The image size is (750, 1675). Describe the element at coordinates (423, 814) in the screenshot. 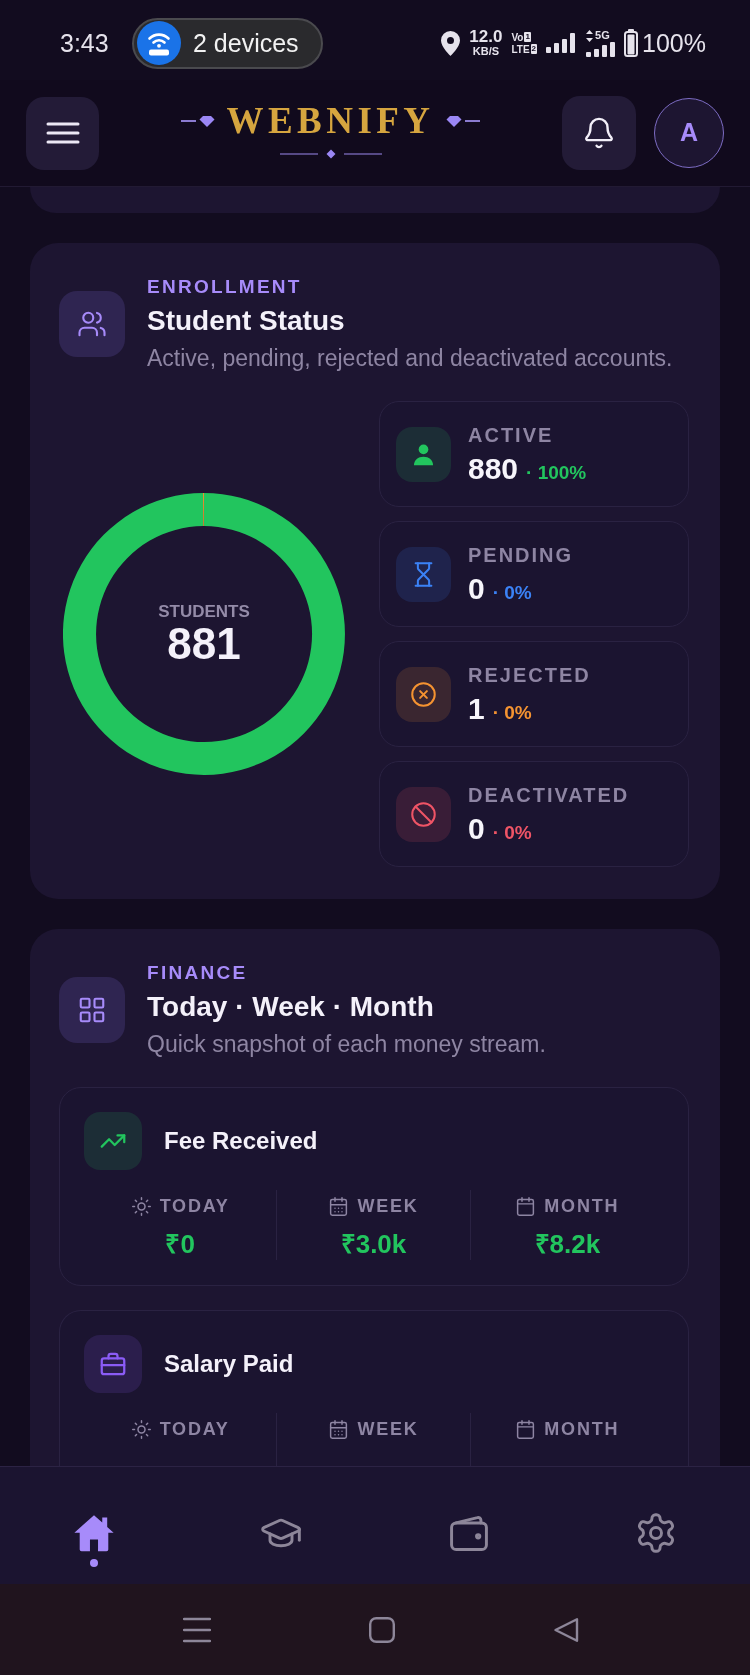

I see `ban-icon` at that location.